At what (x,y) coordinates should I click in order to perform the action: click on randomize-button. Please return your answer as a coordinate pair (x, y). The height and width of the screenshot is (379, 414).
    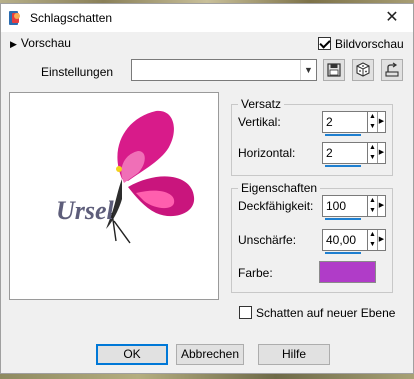
    Looking at the image, I should click on (363, 70).